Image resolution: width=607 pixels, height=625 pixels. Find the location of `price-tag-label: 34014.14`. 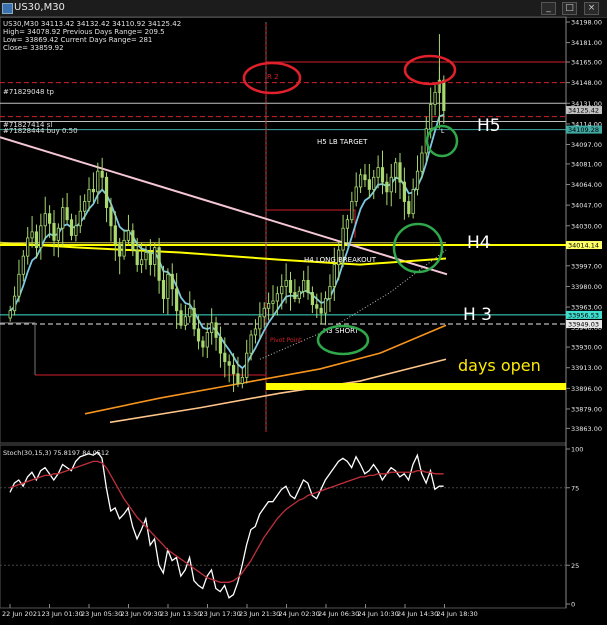

price-tag-label: 34014.14 is located at coordinates (583, 246).